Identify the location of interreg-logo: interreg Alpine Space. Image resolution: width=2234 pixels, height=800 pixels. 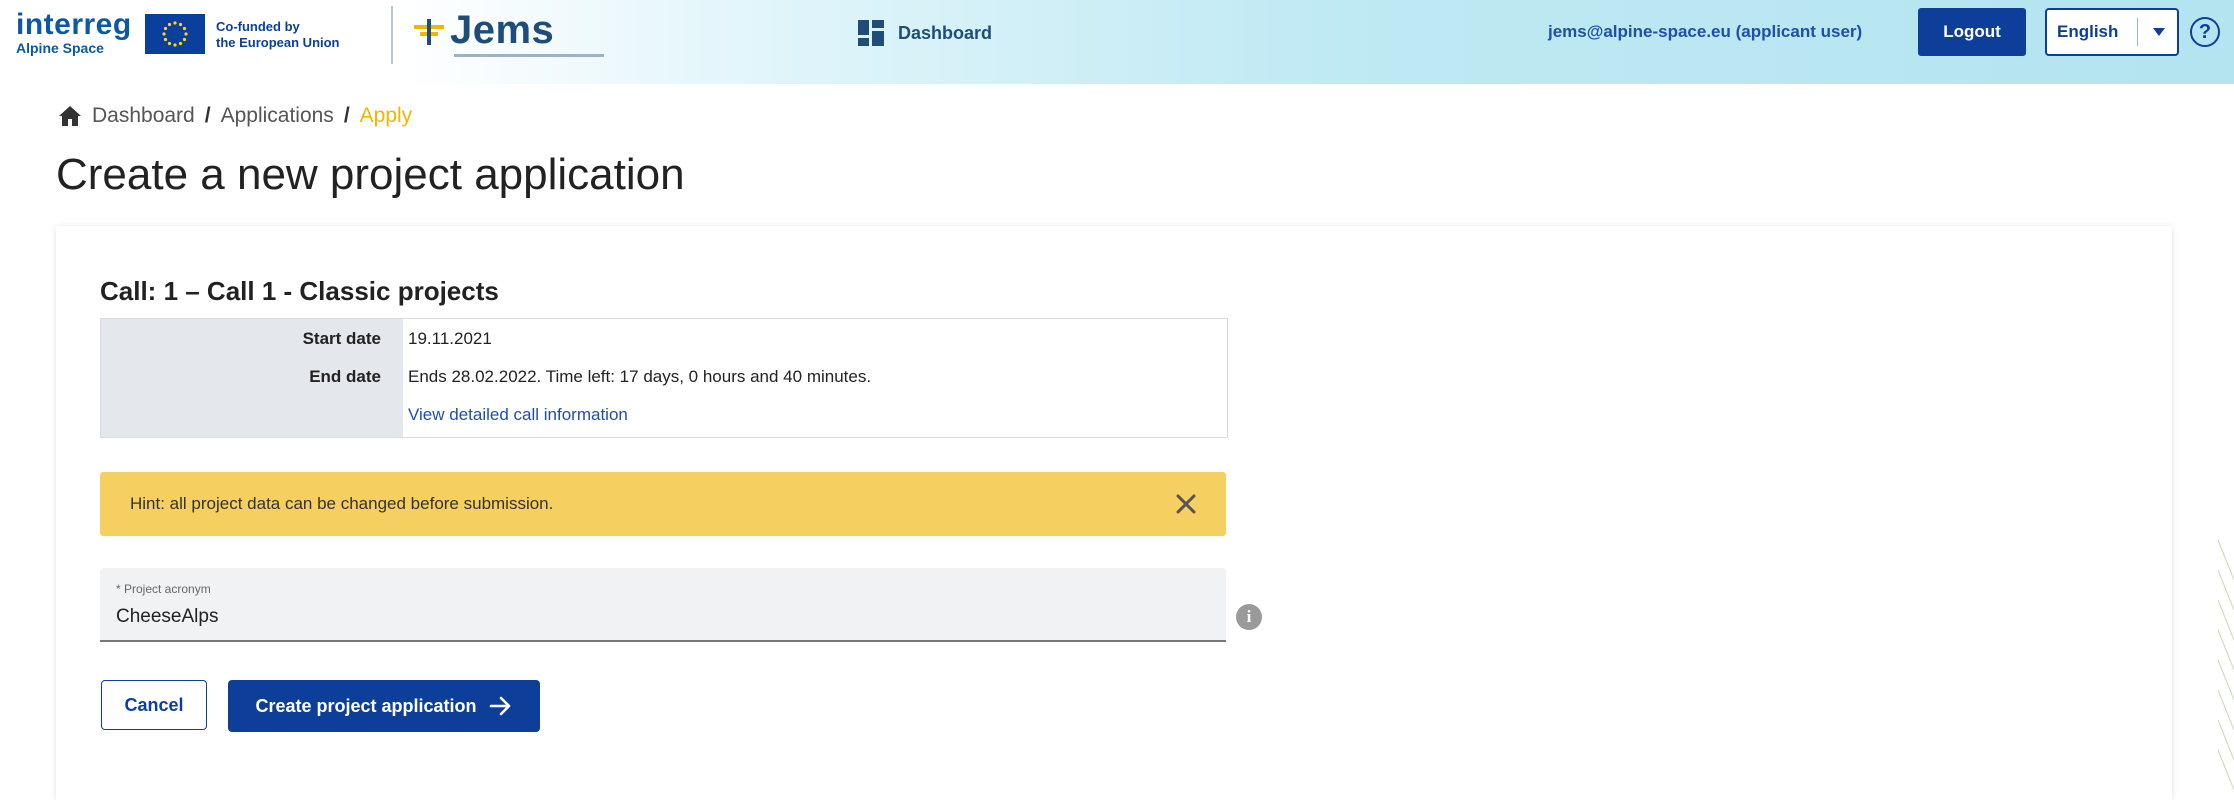
(74, 32).